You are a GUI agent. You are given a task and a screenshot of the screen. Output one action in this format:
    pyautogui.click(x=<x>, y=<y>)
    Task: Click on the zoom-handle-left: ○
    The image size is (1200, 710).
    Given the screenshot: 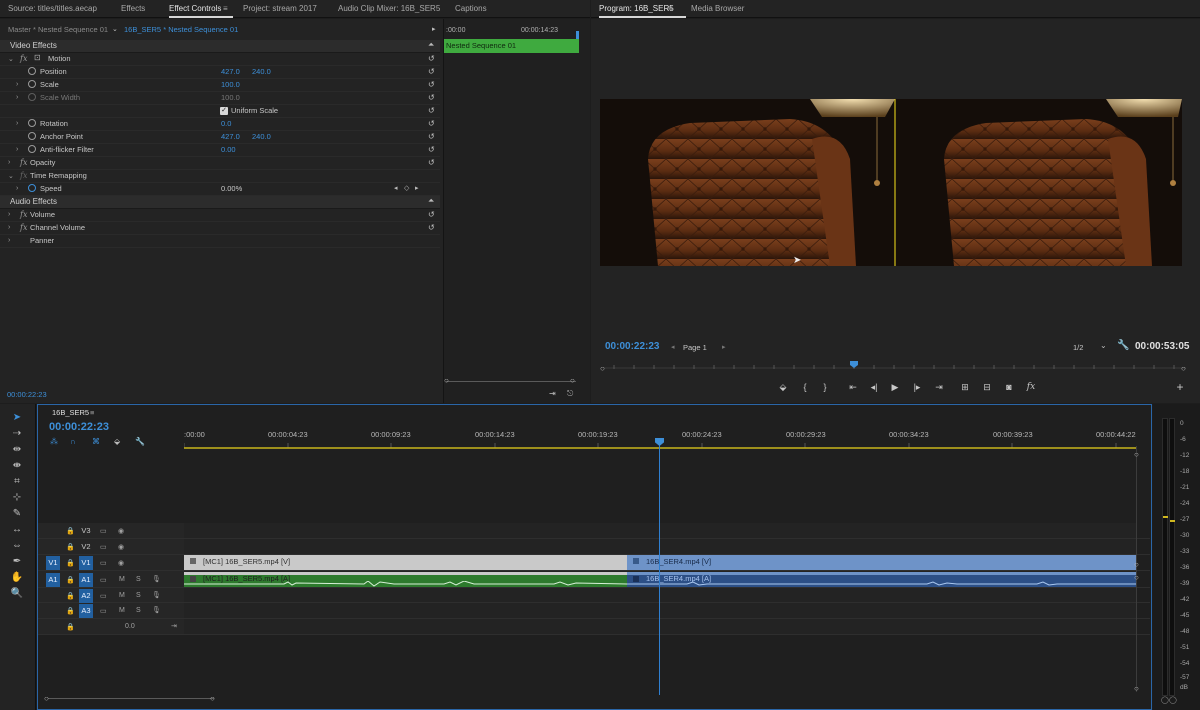 What is the action you would take?
    pyautogui.click(x=446, y=380)
    